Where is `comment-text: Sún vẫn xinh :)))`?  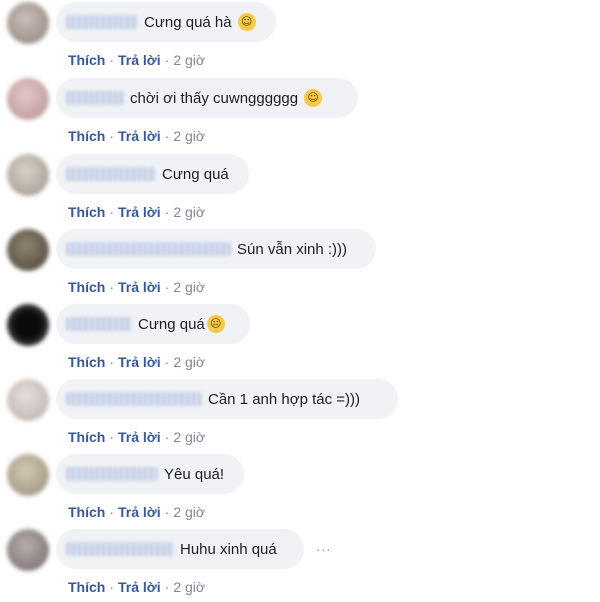 comment-text: Sún vẫn xinh :))) is located at coordinates (292, 249).